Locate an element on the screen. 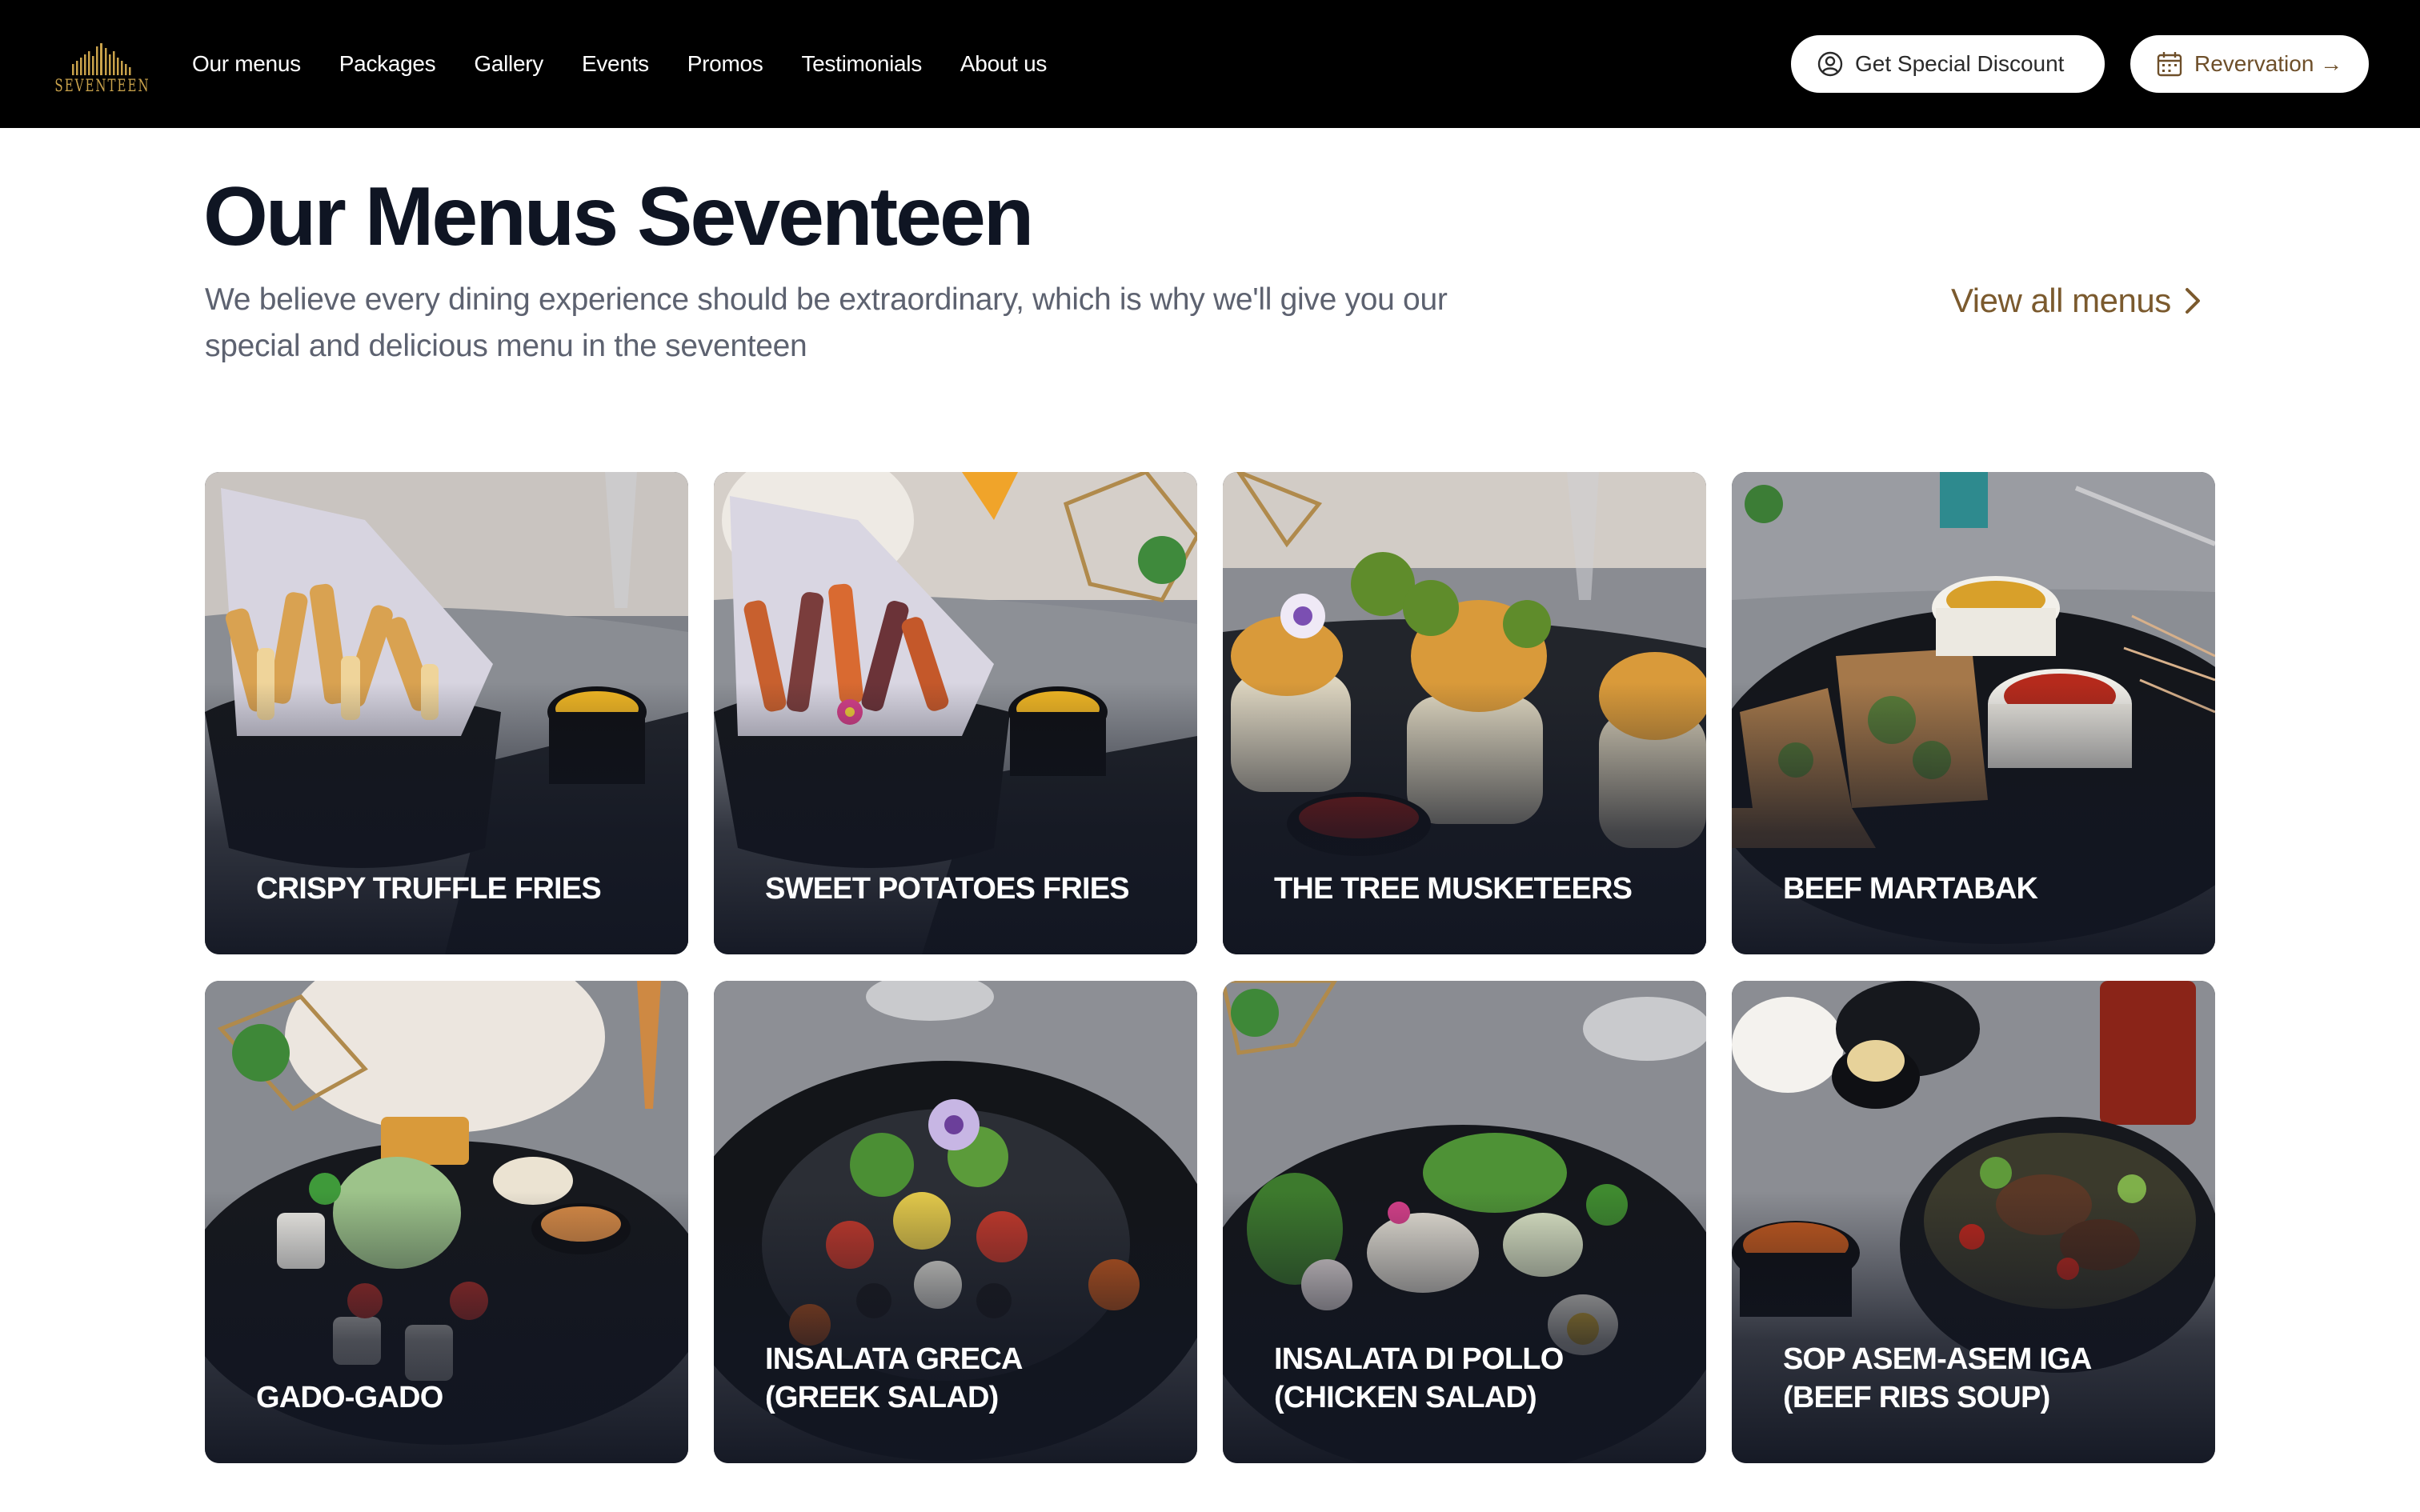 This screenshot has height=1512, width=2420. get-special-discount-button: Get Special Discount is located at coordinates (1948, 64).